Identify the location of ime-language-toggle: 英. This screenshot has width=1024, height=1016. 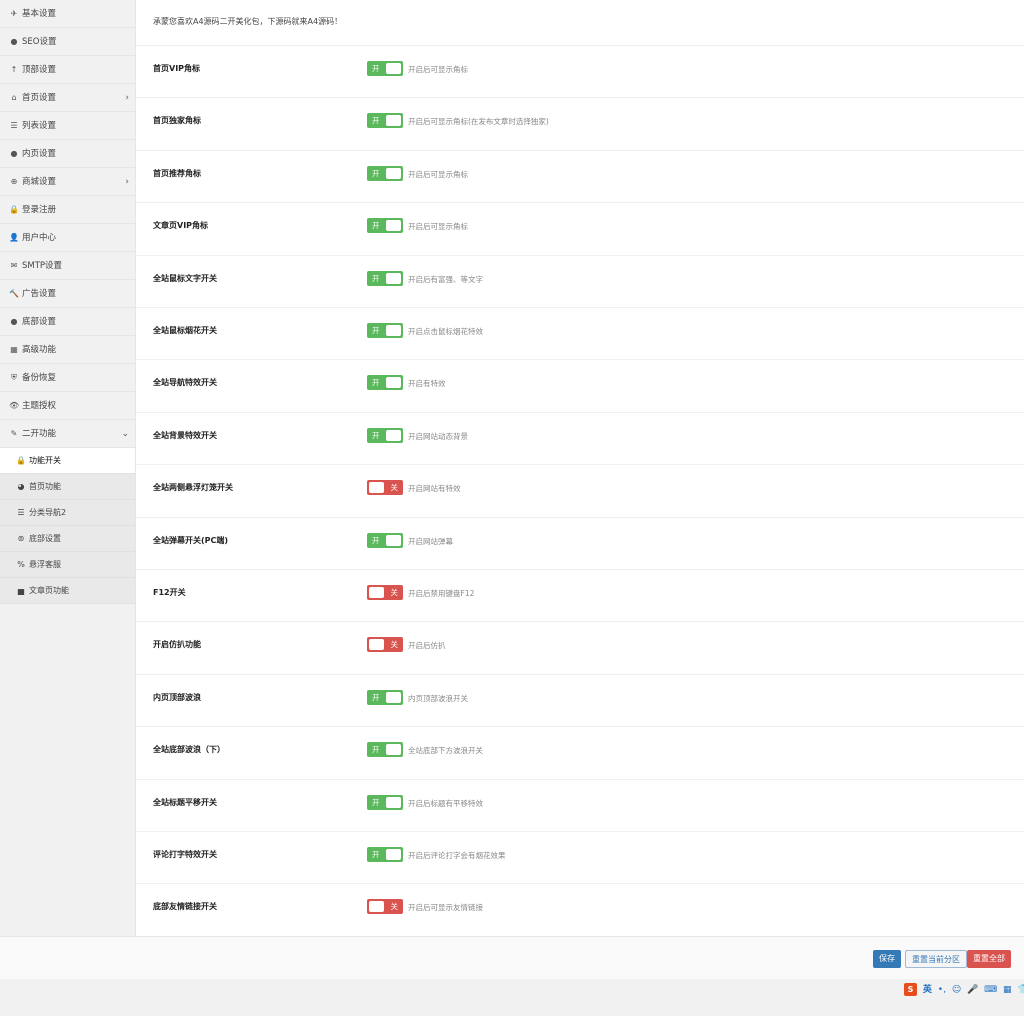
(927, 988).